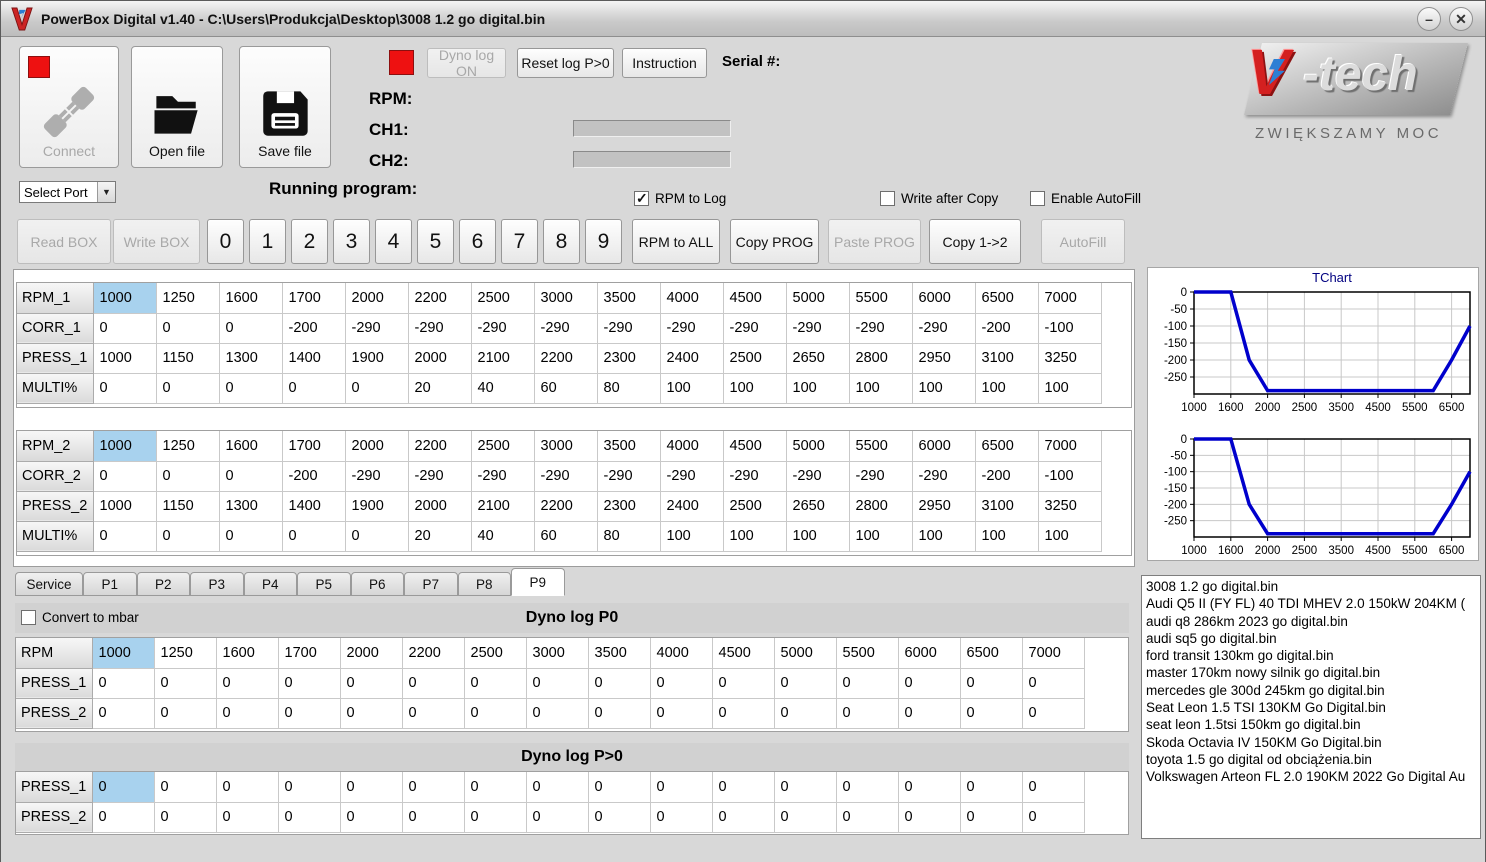 The image size is (1486, 862). Describe the element at coordinates (435, 241) in the screenshot. I see `program-button-5: 5` at that location.